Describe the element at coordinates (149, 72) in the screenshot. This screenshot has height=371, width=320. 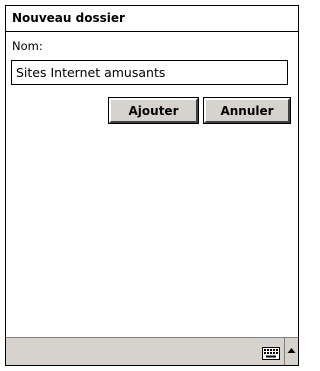
I see `folder-name-input` at that location.